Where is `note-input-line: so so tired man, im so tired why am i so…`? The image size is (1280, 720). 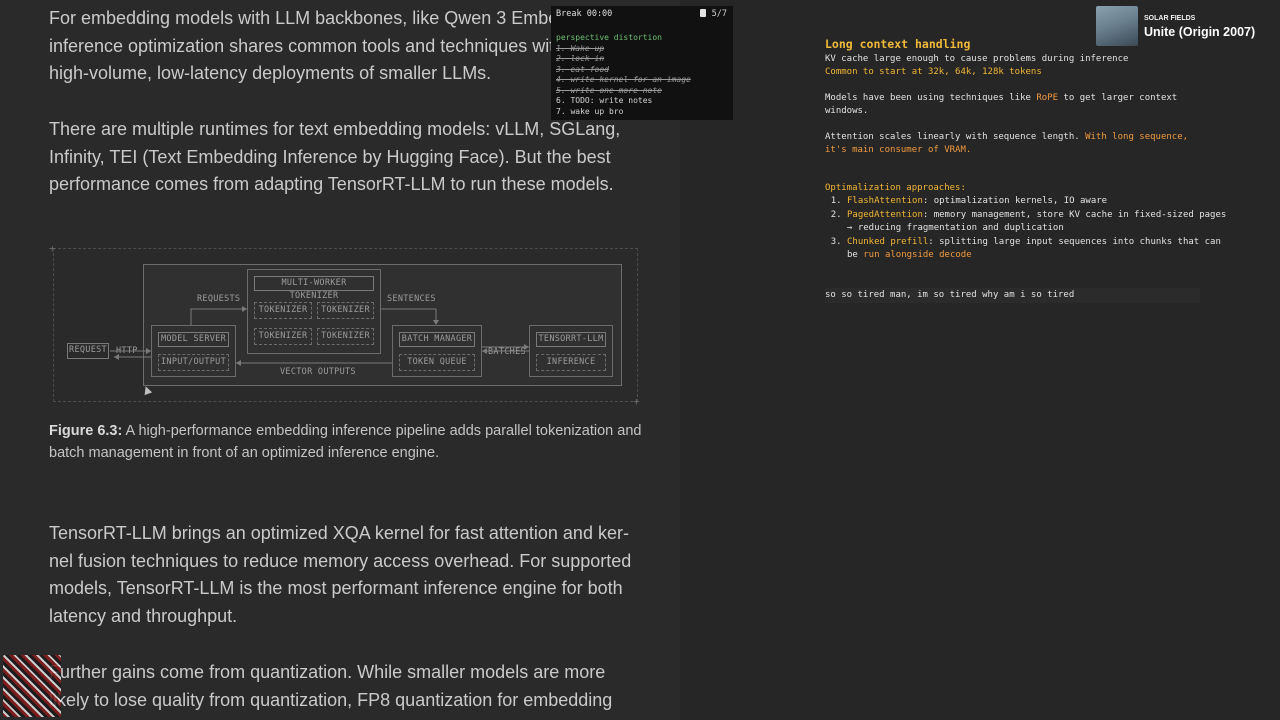
note-input-line: so so tired man, im so tired why am i so… is located at coordinates (1012, 295).